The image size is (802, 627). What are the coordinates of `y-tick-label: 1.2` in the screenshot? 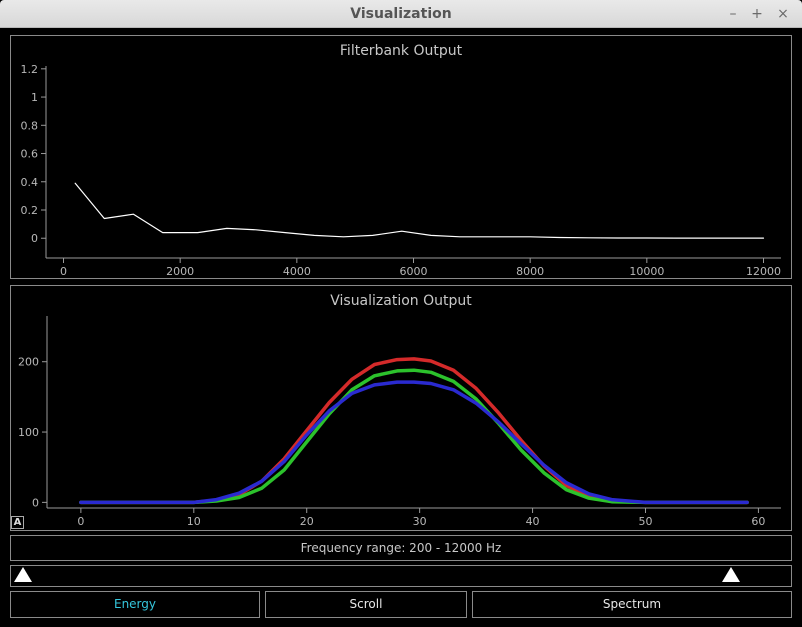 It's located at (30, 69).